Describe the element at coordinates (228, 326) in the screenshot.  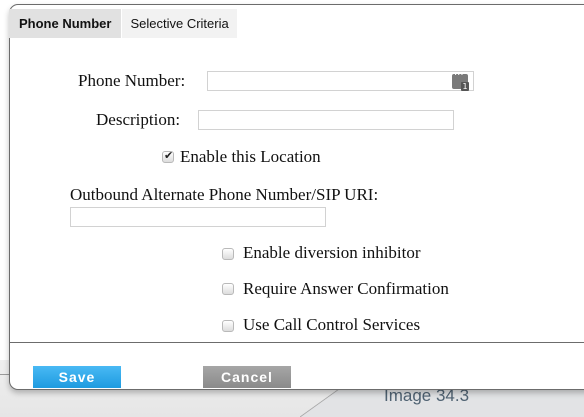
I see `call-control-checkbox` at that location.